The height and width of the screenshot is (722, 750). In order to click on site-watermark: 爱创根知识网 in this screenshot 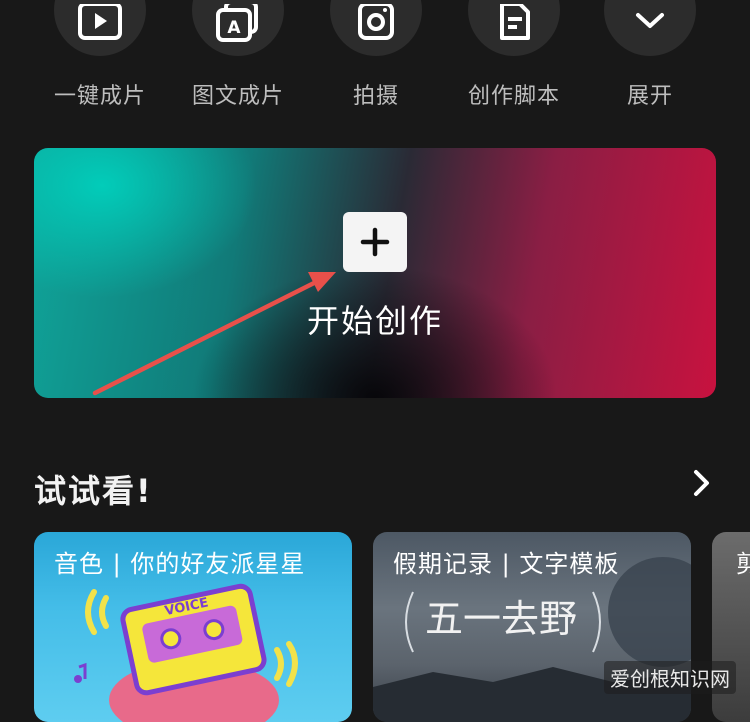, I will do `click(670, 677)`.